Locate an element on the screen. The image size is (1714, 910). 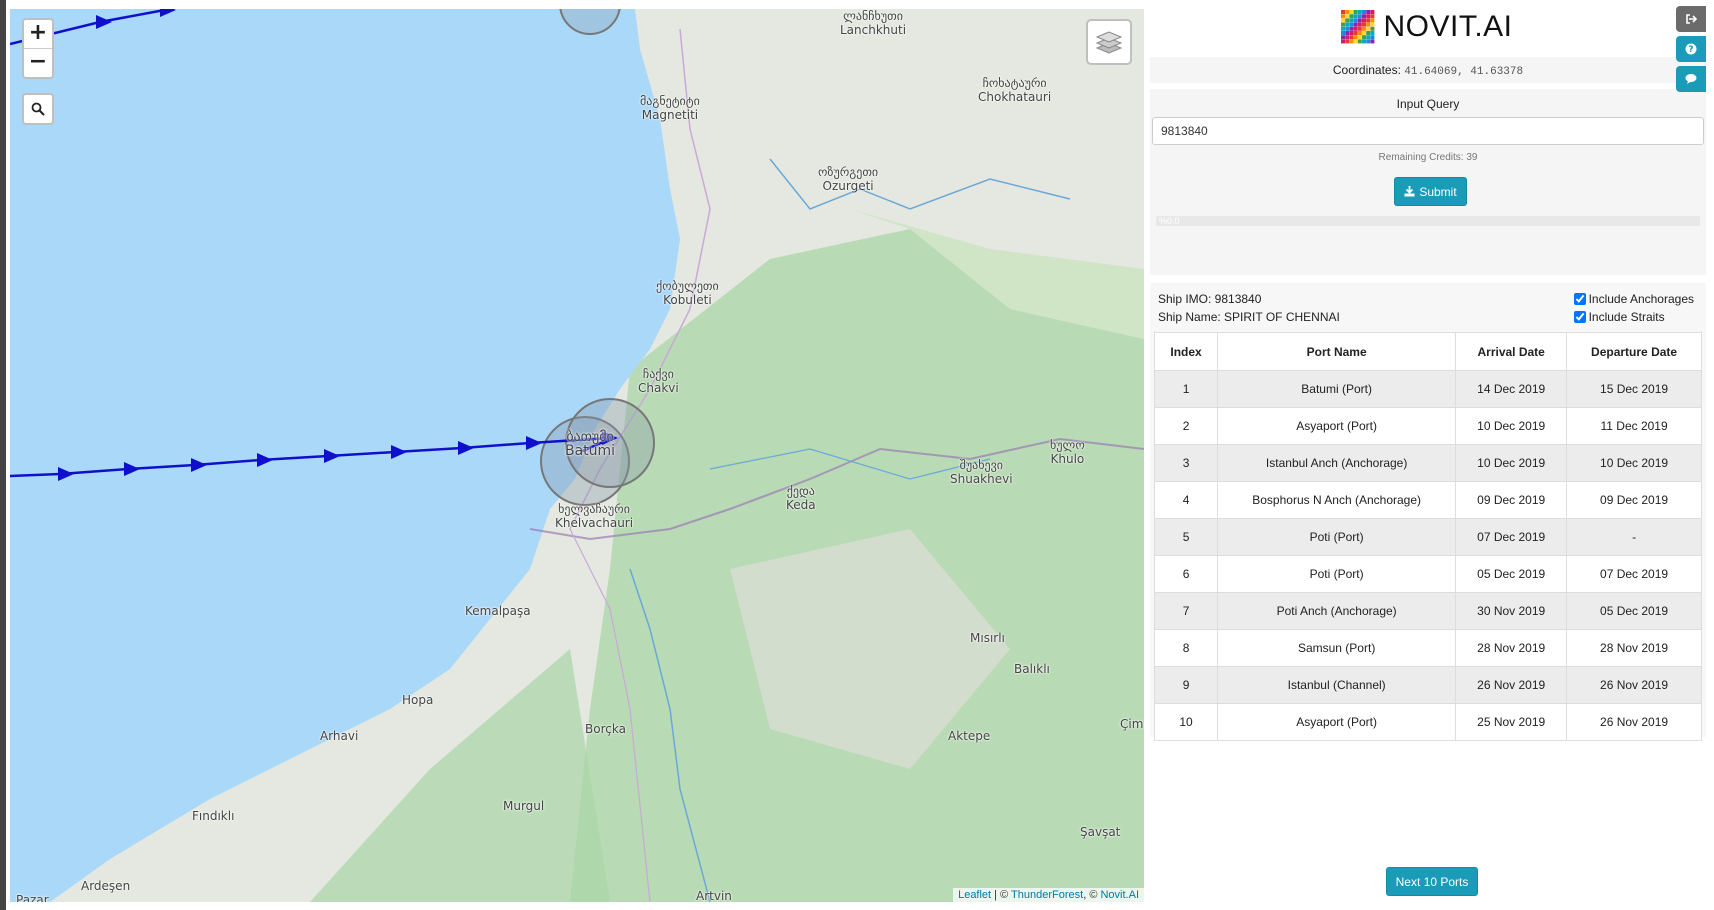
table-row: 5 Poti (Port) 07 Dec 2019- is located at coordinates (1427, 537).